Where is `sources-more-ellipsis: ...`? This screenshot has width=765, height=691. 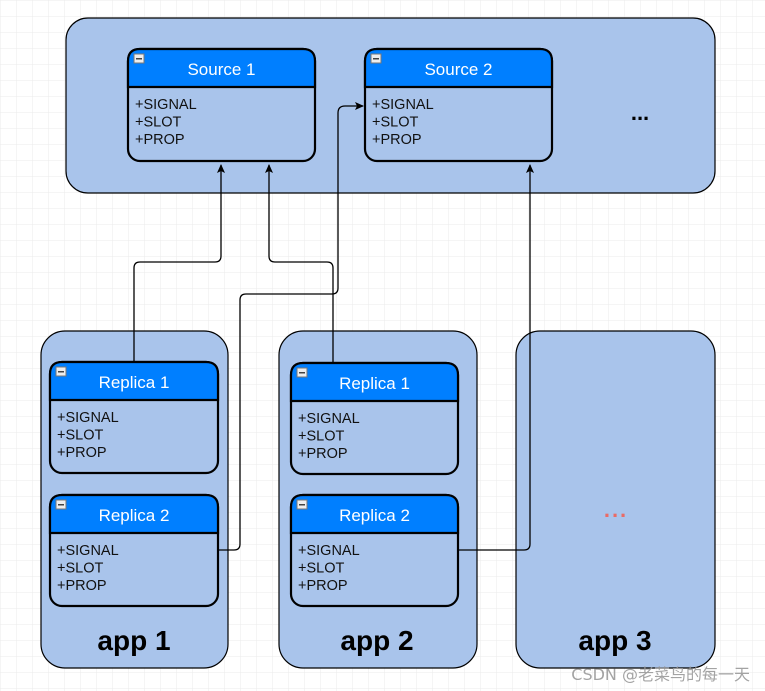
sources-more-ellipsis: ... is located at coordinates (640, 112).